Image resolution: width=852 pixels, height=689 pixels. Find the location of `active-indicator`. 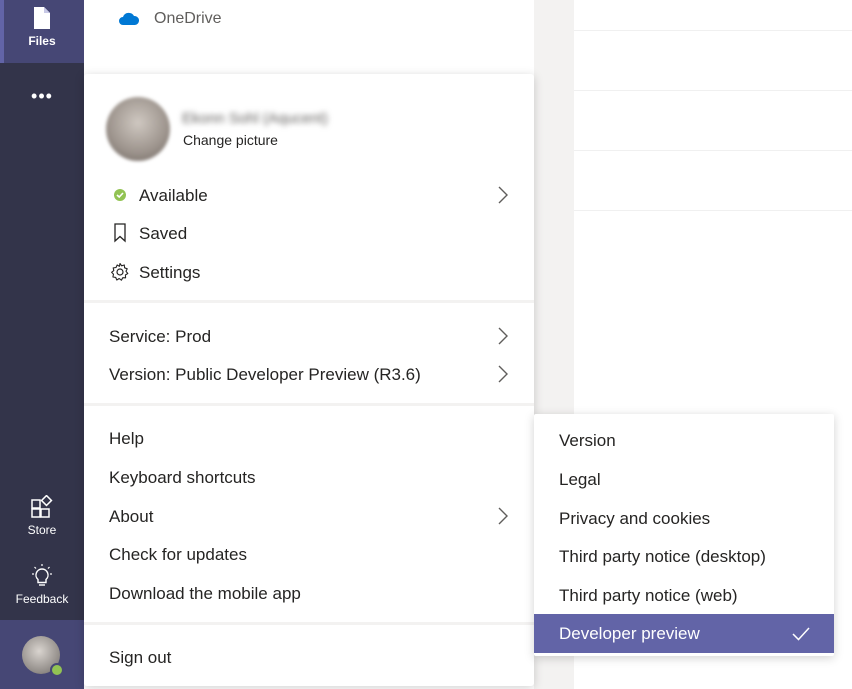

active-indicator is located at coordinates (2, 31).